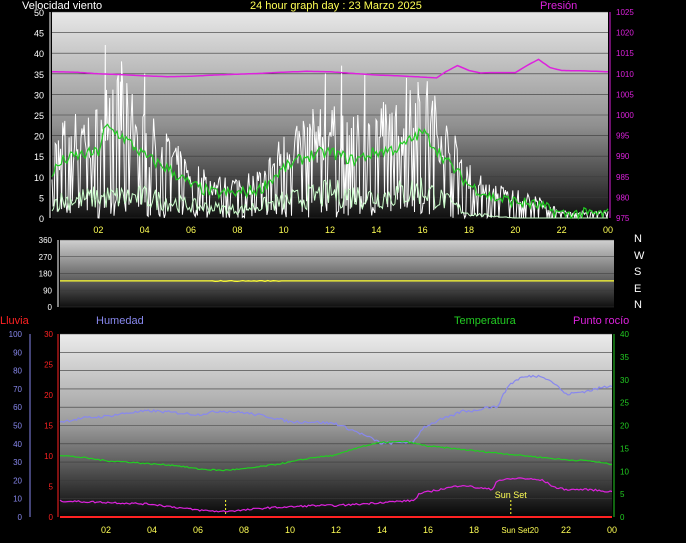 The width and height of the screenshot is (686, 543). Describe the element at coordinates (20, 517) in the screenshot. I see `humidity-y-tick-label: 0` at that location.